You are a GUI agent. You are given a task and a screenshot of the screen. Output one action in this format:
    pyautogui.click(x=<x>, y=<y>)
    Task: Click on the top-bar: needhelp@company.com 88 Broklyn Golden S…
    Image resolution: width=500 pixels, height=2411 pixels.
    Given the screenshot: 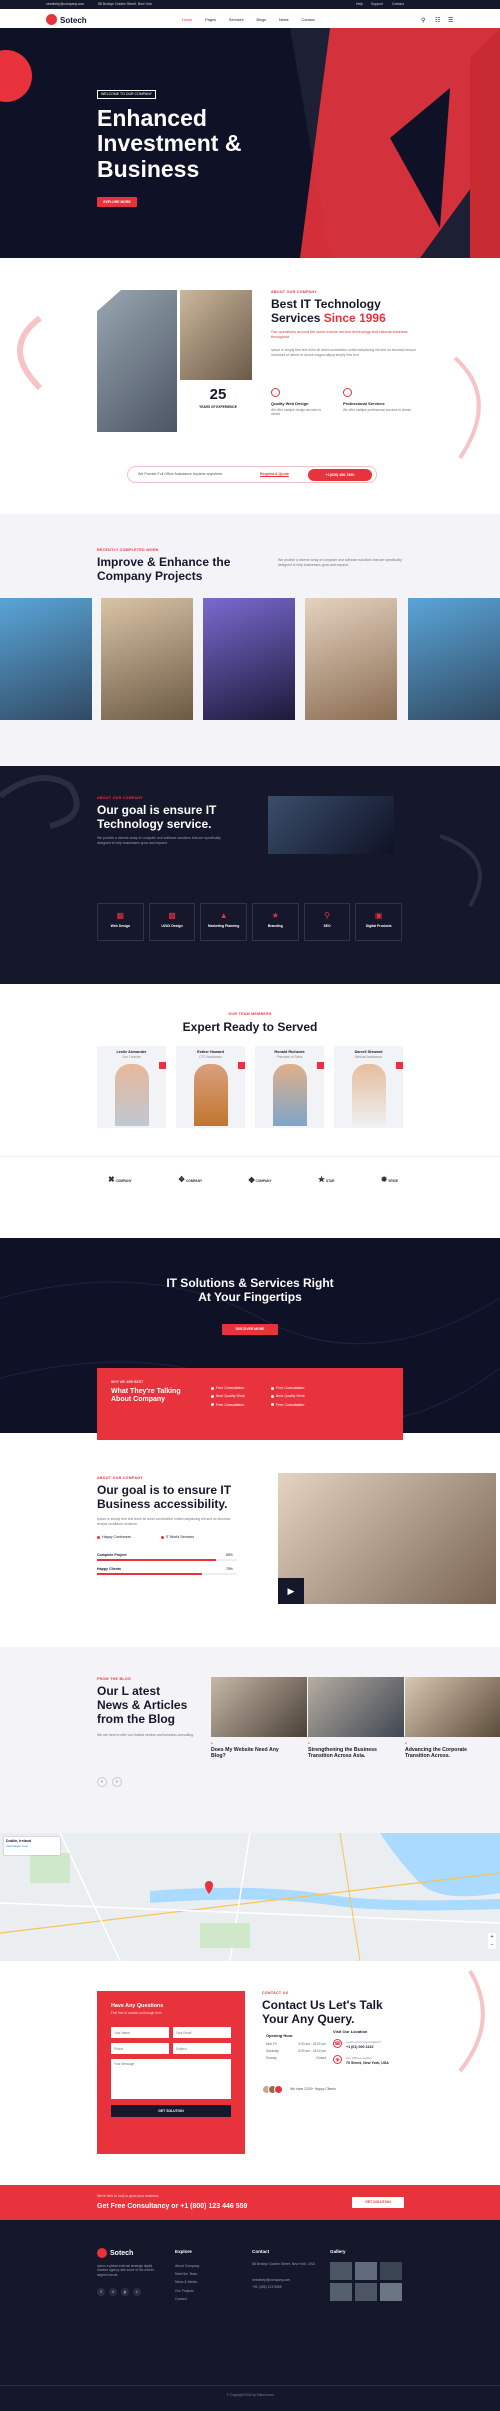 What is the action you would take?
    pyautogui.click(x=250, y=4)
    